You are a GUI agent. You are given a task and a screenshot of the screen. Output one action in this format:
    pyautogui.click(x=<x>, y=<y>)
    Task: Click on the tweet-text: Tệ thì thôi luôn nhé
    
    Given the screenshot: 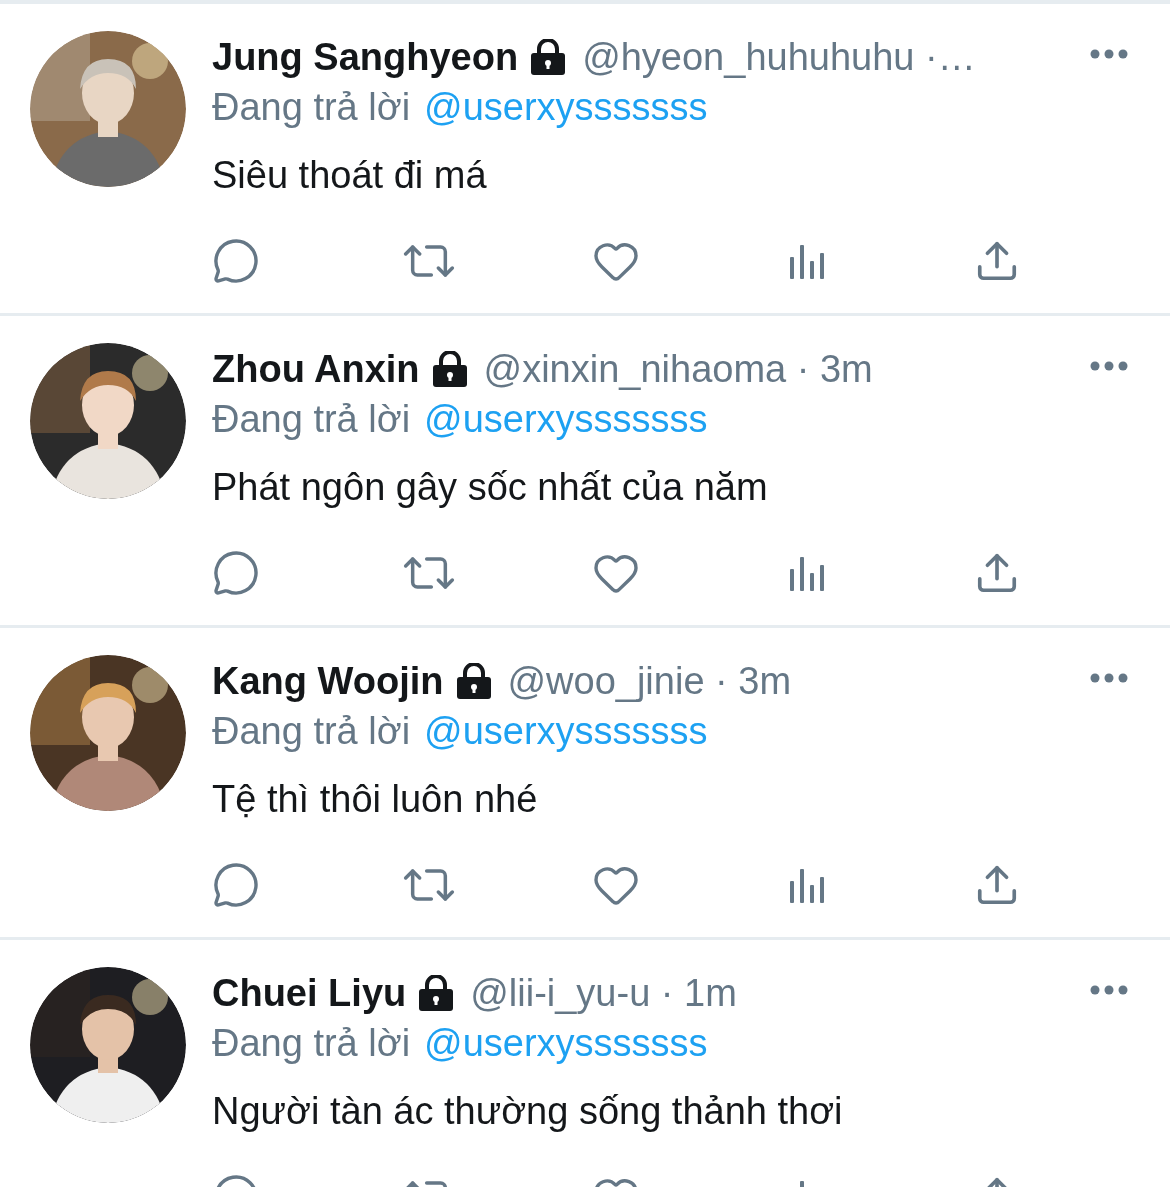 What is the action you would take?
    pyautogui.click(x=375, y=799)
    